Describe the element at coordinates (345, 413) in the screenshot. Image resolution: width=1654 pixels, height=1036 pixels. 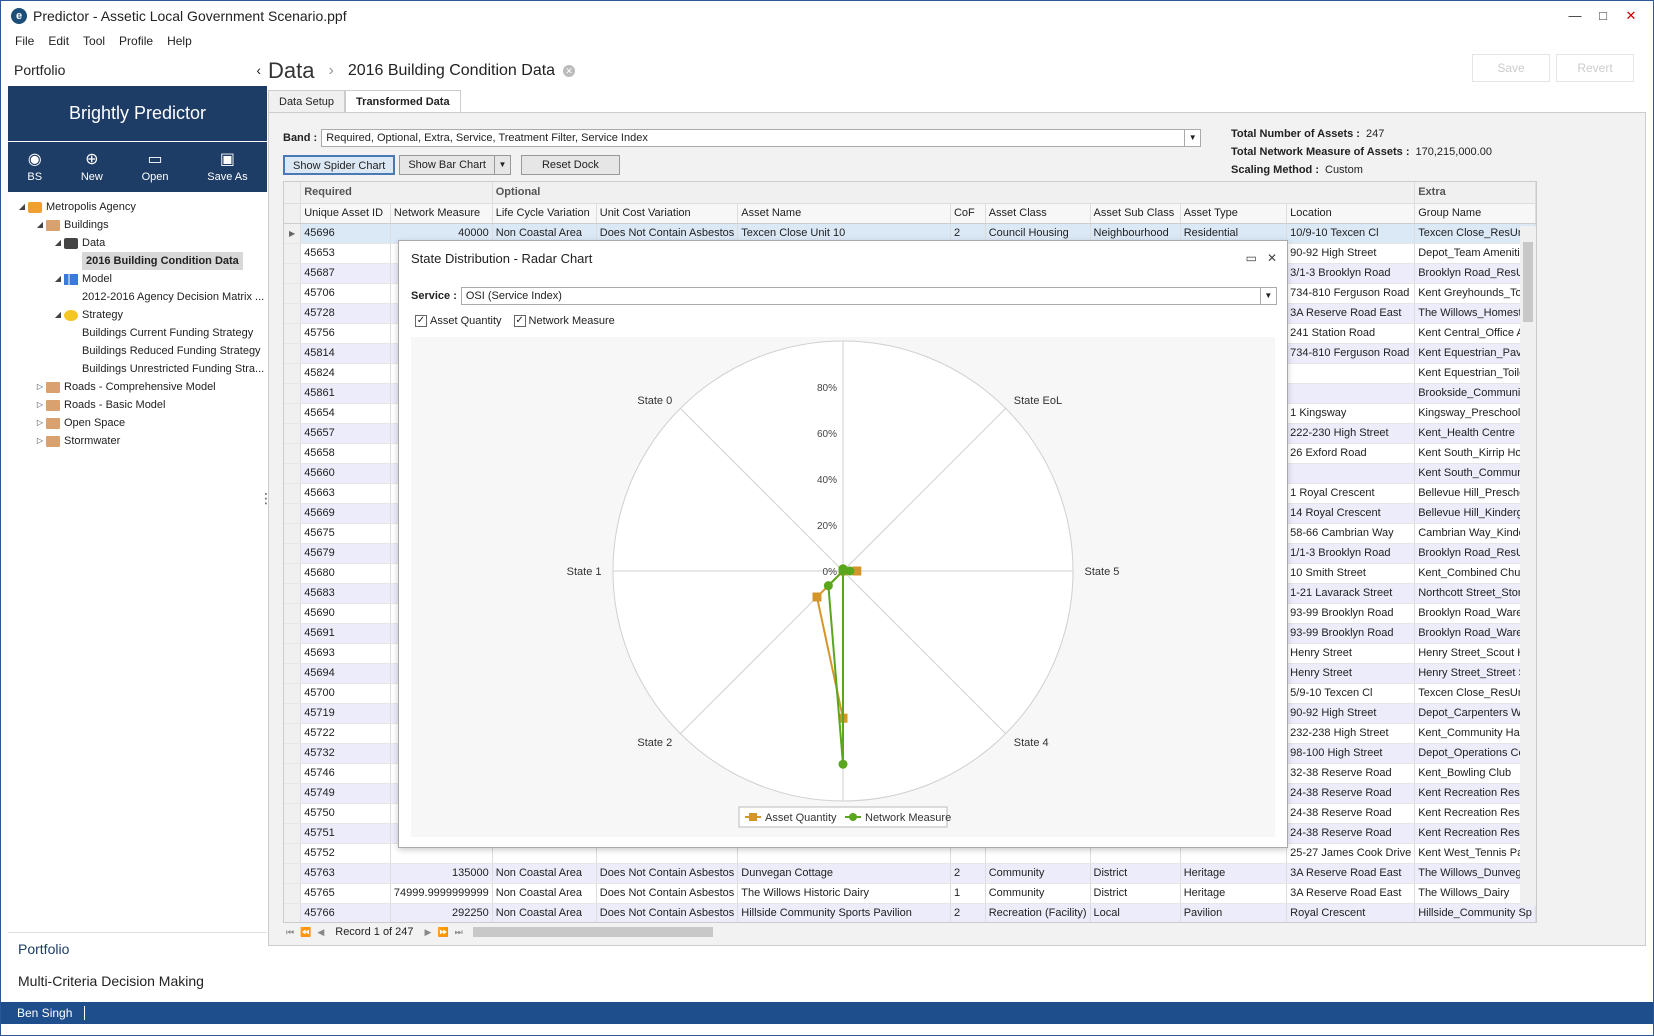
I see `table-cell: 45654` at that location.